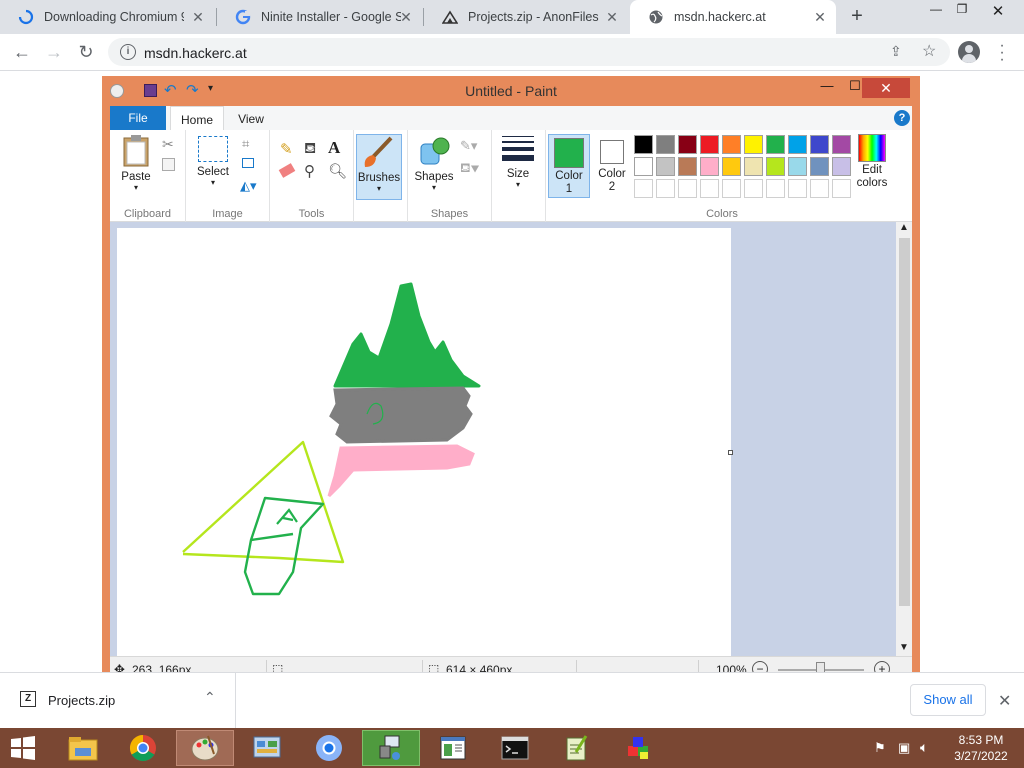  What do you see at coordinates (310, 149) in the screenshot?
I see `fill-bucket-icon: ⛾` at bounding box center [310, 149].